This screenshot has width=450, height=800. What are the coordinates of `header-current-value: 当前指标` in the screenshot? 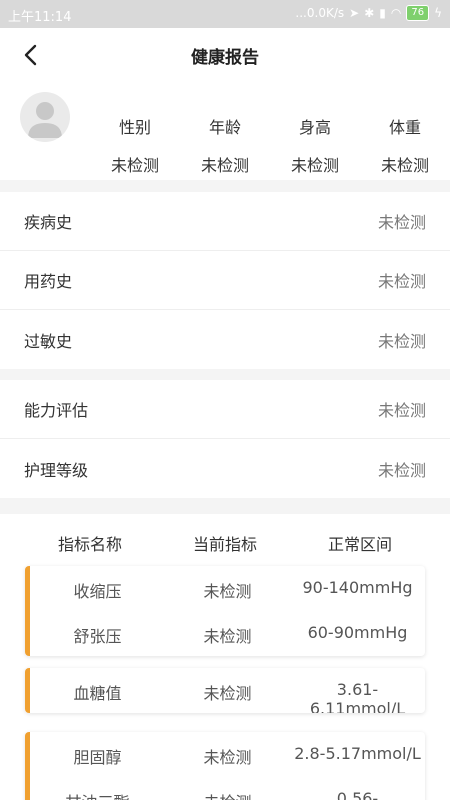 It's located at (224, 544).